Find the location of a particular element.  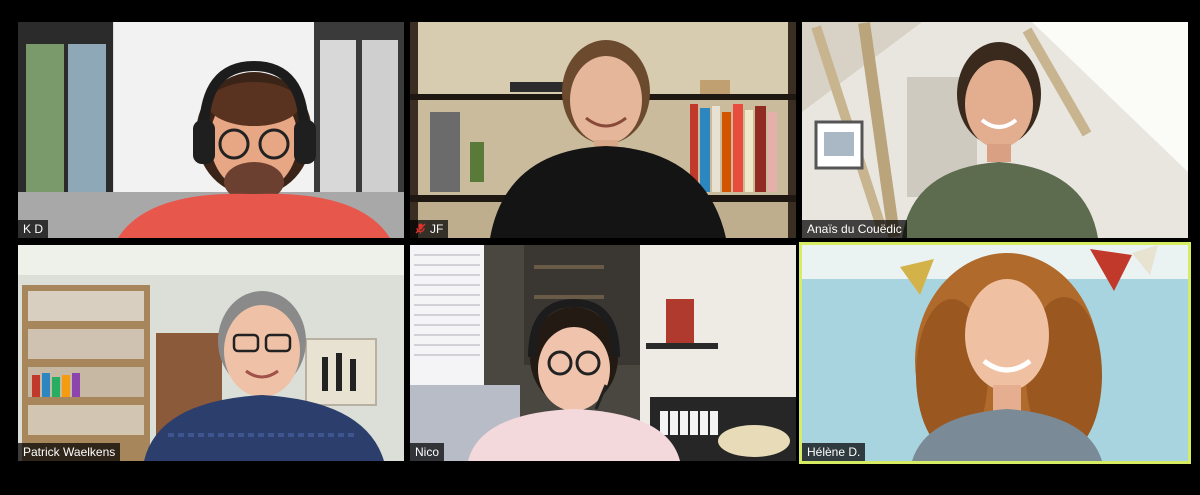

participant-video-anais is located at coordinates (995, 130).